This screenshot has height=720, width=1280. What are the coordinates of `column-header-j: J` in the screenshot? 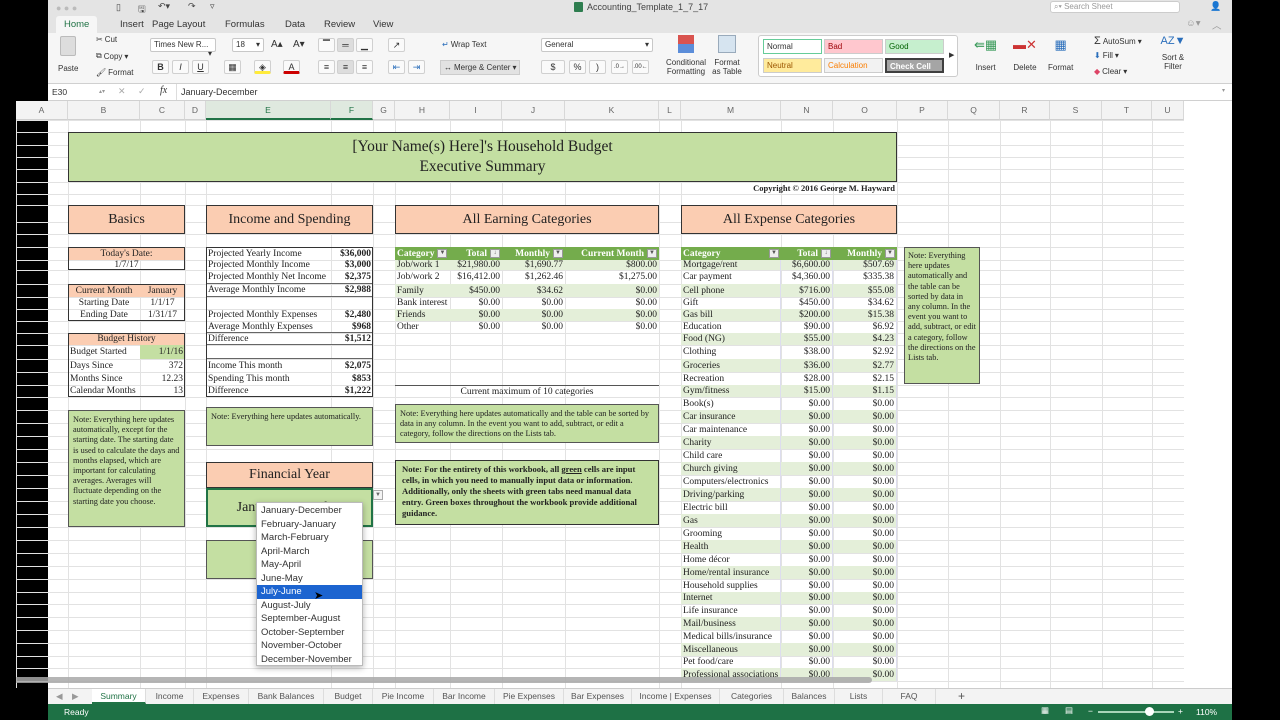 It's located at (533, 110).